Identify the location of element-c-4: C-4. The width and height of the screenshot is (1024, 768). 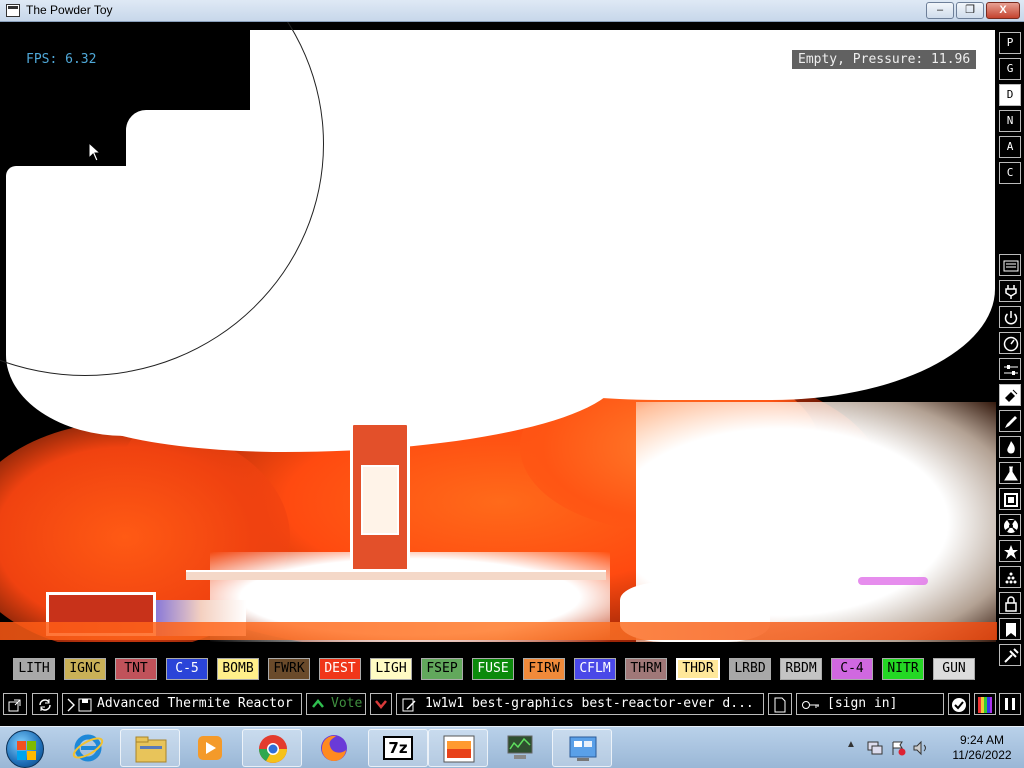
(852, 669).